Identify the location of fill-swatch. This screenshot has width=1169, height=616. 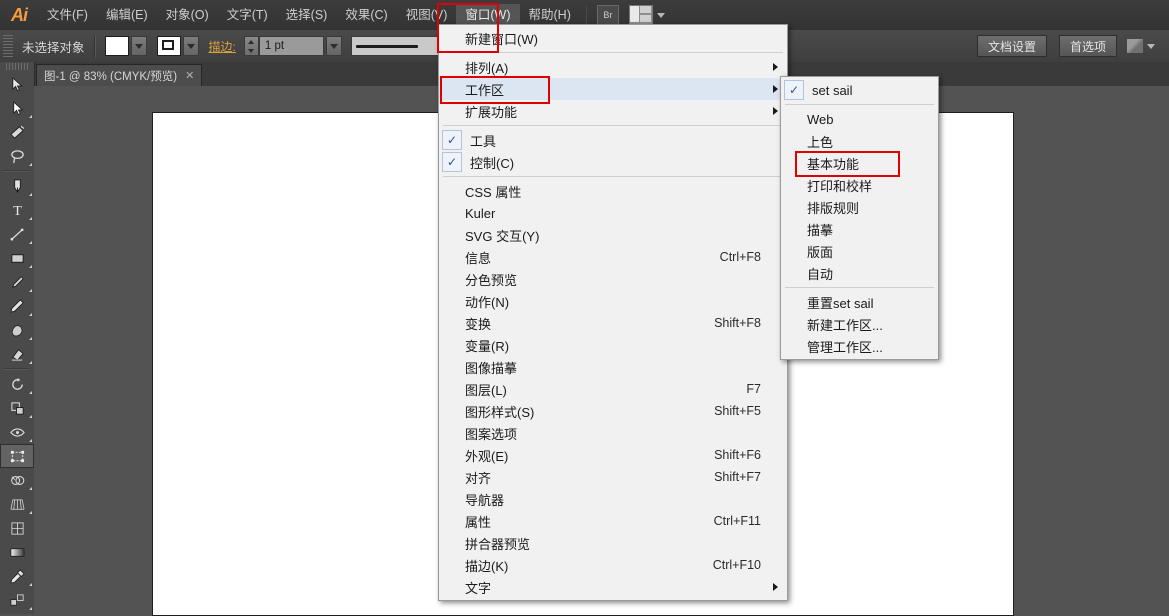
(116, 46).